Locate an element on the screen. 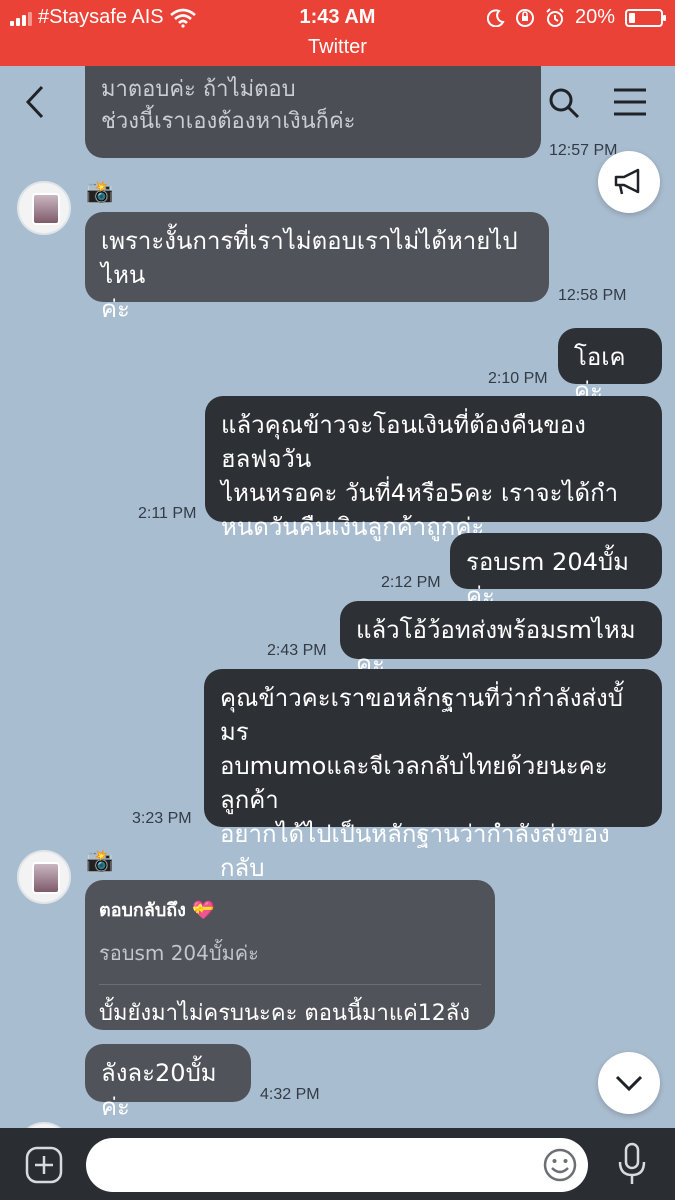  message-bubble: รอบsm 204บั้มค่ะ is located at coordinates (556, 571).